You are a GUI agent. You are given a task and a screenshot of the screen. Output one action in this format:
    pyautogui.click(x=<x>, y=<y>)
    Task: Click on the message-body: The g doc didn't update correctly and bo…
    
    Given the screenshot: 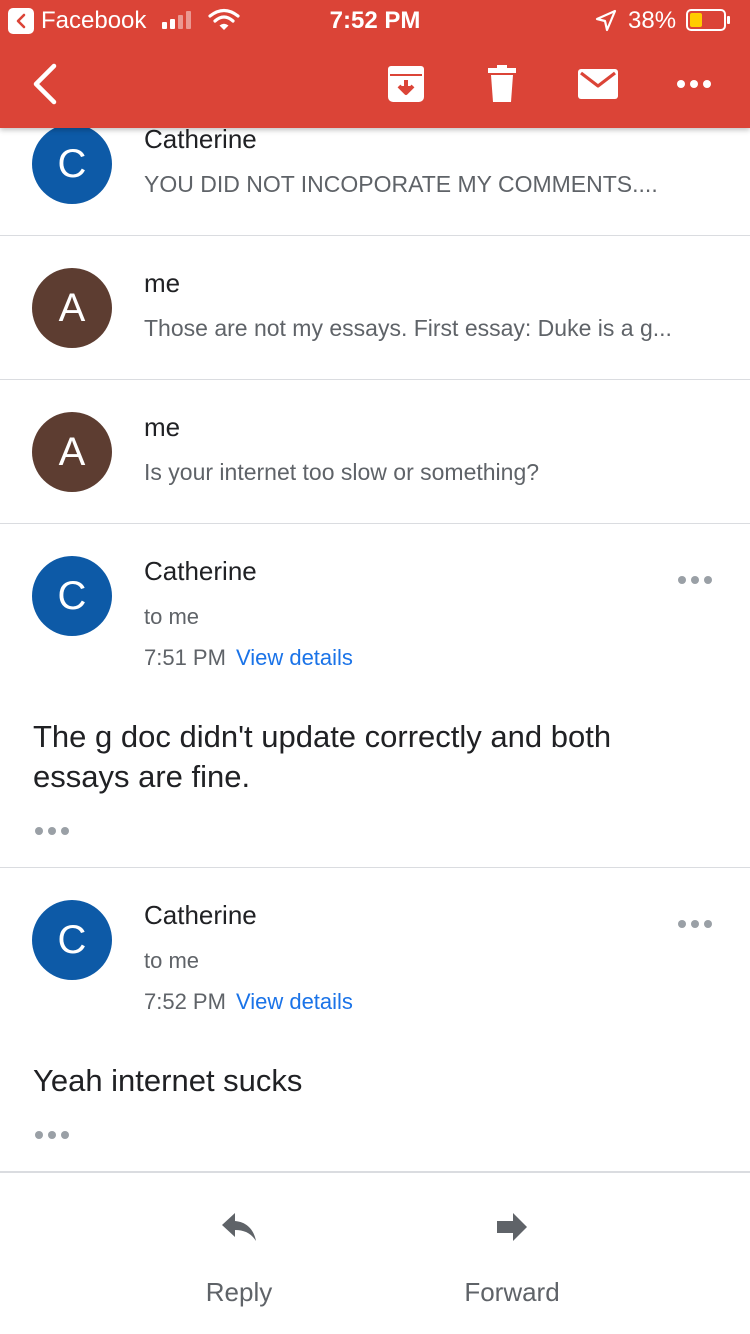 What is the action you would take?
    pyautogui.click(x=322, y=756)
    